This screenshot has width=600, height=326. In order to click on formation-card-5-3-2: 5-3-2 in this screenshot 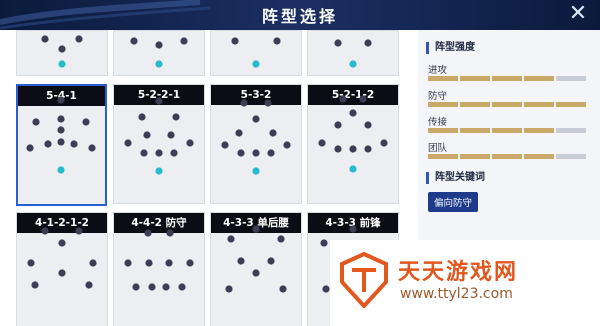, I will do `click(256, 144)`.